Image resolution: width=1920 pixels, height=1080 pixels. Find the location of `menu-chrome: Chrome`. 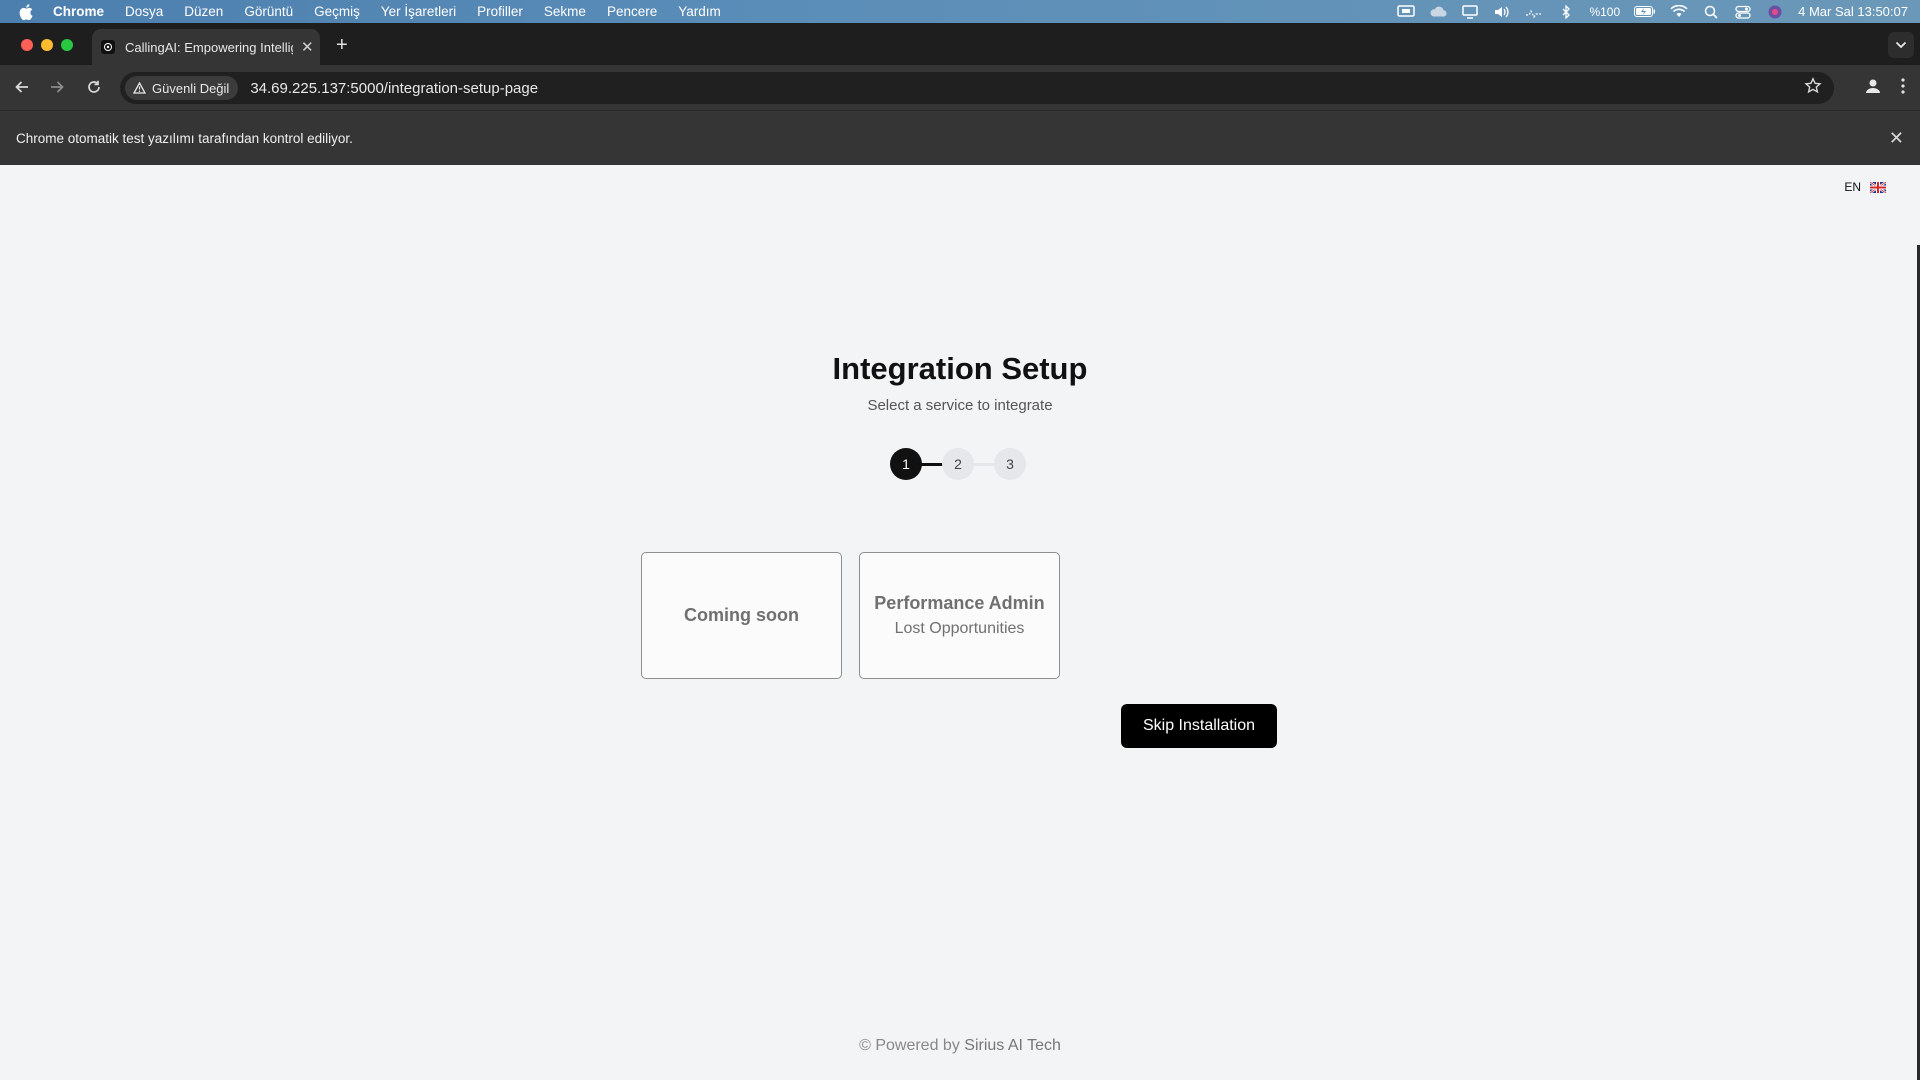

menu-chrome: Chrome is located at coordinates (78, 11).